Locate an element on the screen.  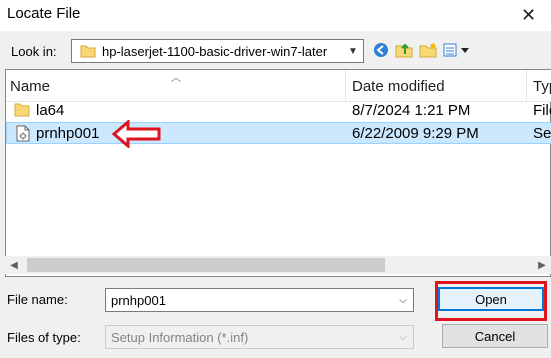
annotation-arrow-icon is located at coordinates (136, 134).